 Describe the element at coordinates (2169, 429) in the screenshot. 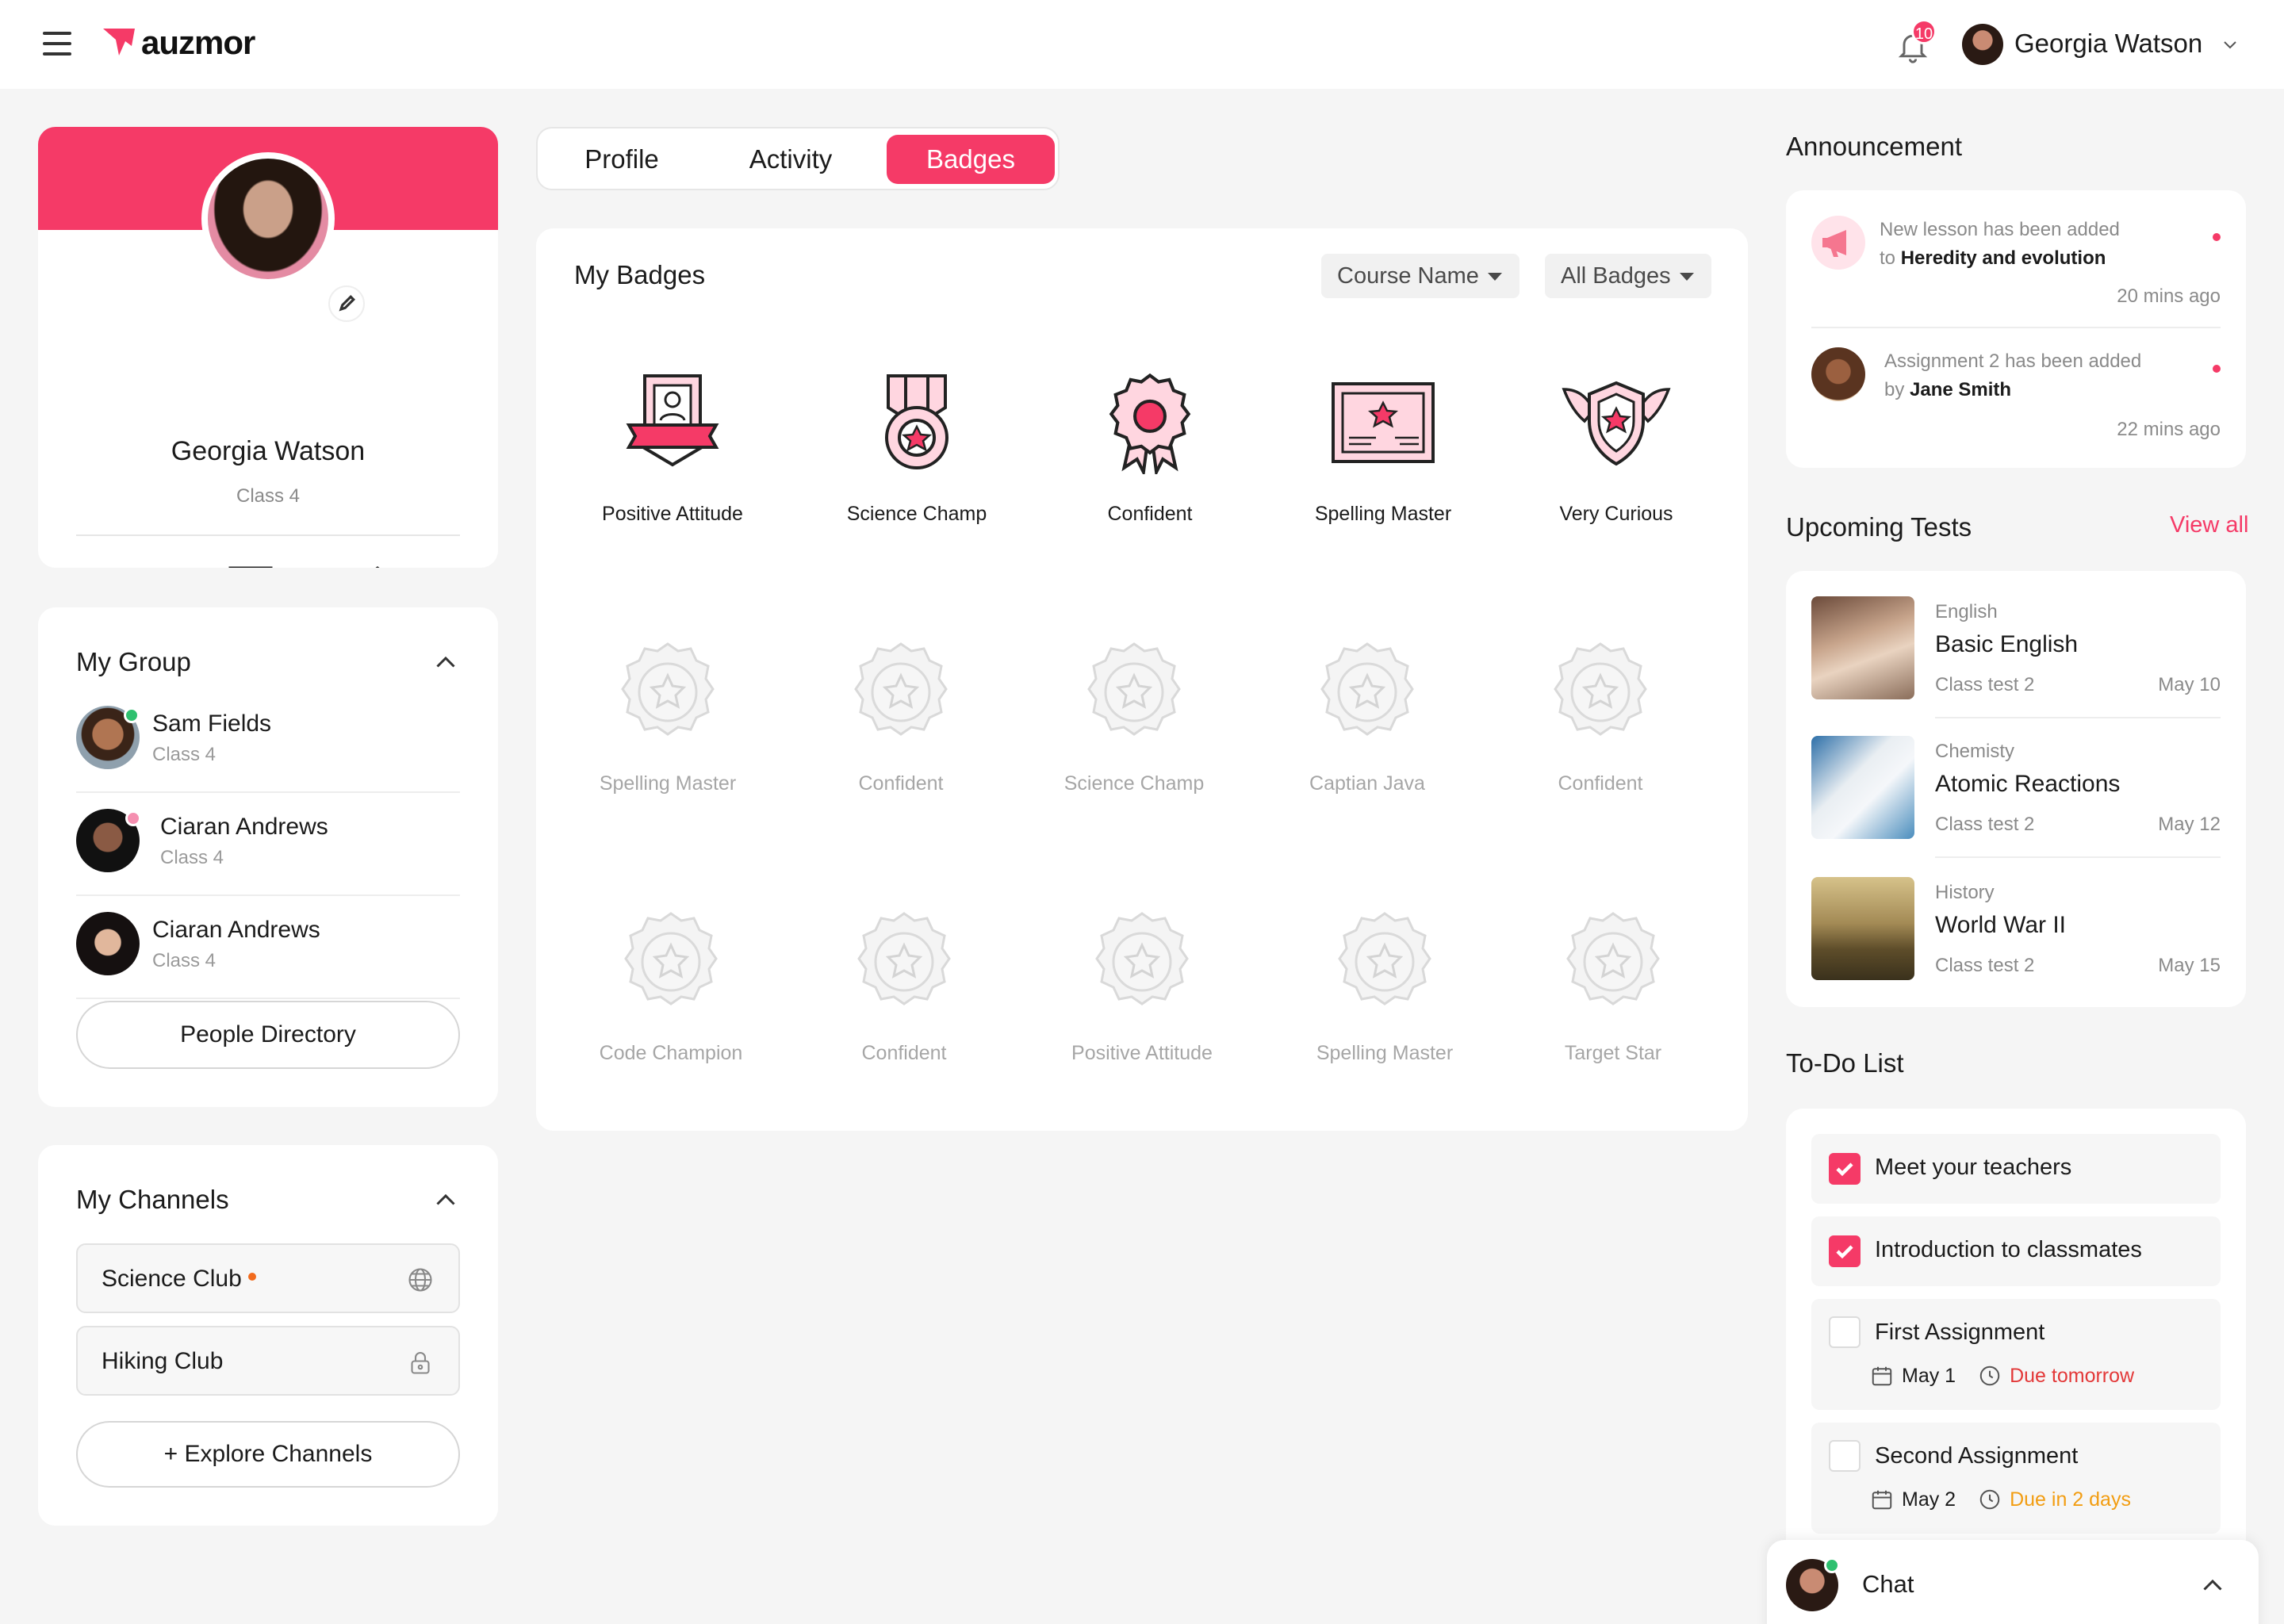

I see `announcement-time: 22 mins ago` at that location.